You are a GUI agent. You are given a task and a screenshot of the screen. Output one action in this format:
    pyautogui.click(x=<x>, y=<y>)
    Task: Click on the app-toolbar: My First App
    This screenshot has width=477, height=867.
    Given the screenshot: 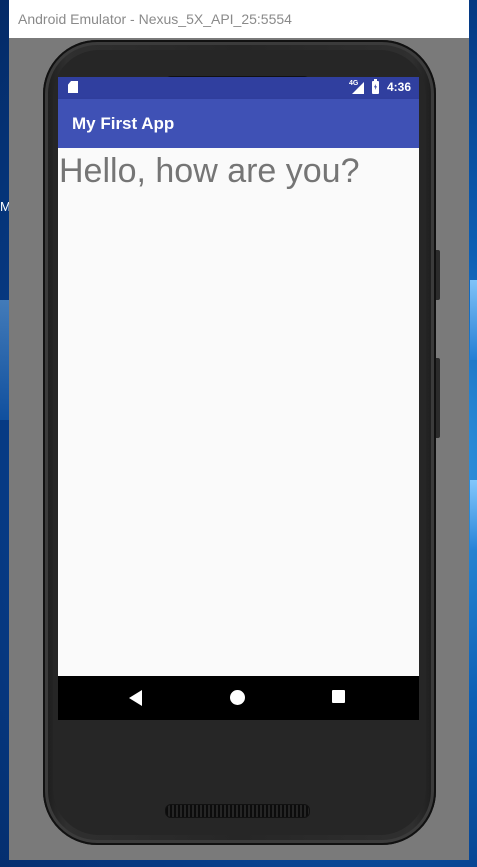 What is the action you would take?
    pyautogui.click(x=238, y=123)
    